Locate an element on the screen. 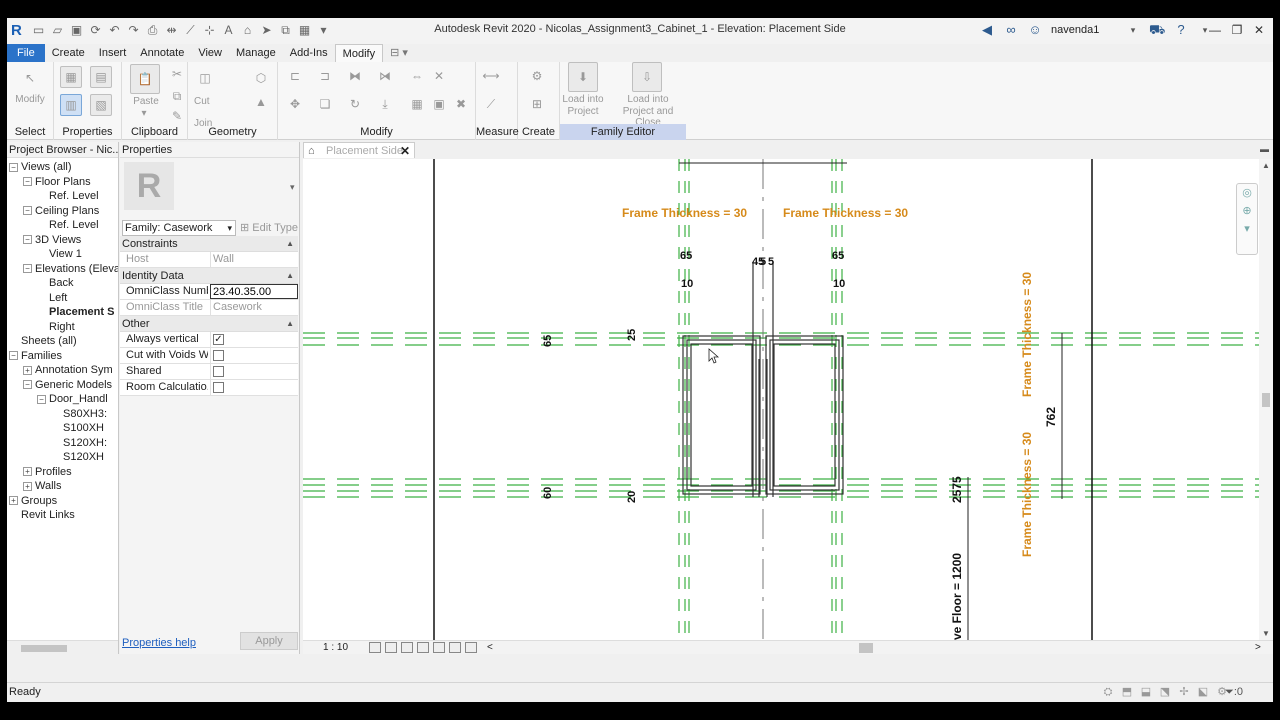 This screenshot has height=720, width=1280. trim-icon: ⤓ is located at coordinates (385, 105).